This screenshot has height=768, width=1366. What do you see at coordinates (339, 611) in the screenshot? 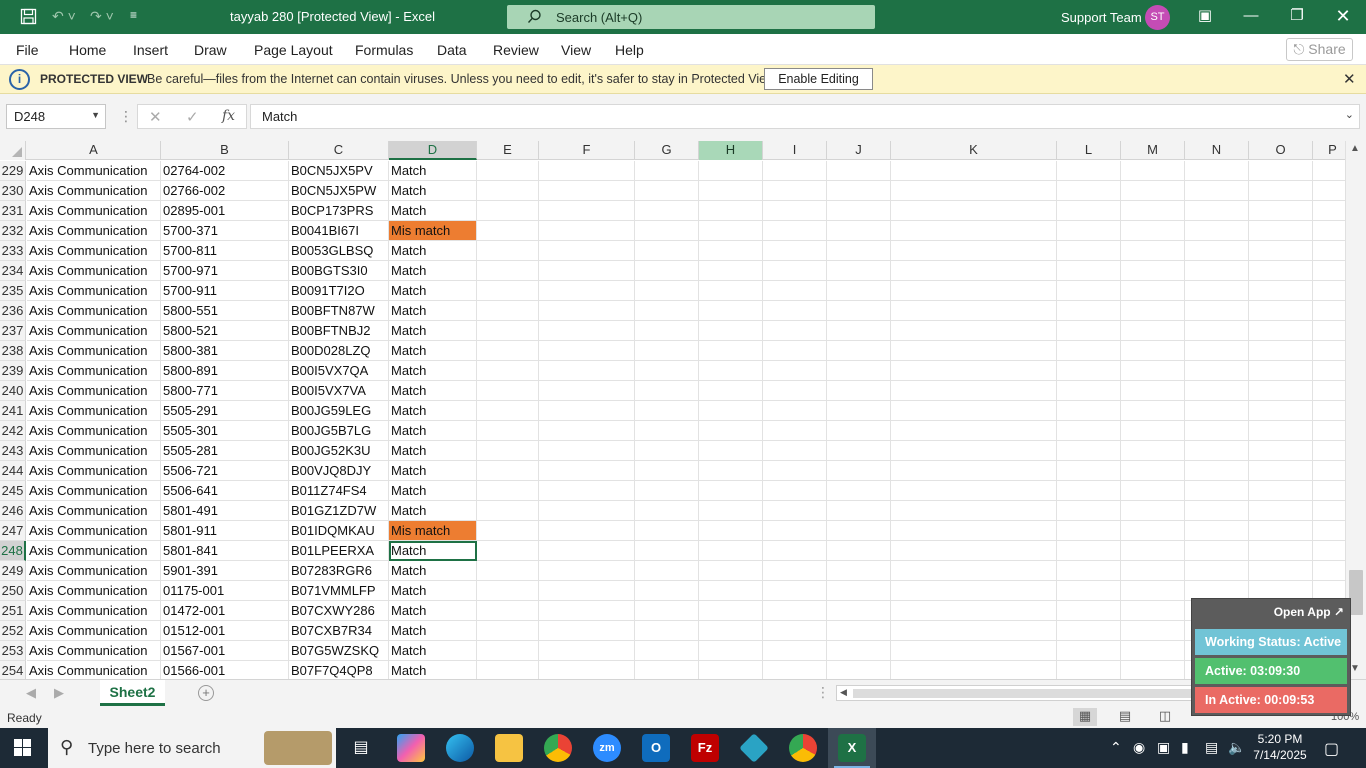
I see `cell-c: B07CXWY286` at bounding box center [339, 611].